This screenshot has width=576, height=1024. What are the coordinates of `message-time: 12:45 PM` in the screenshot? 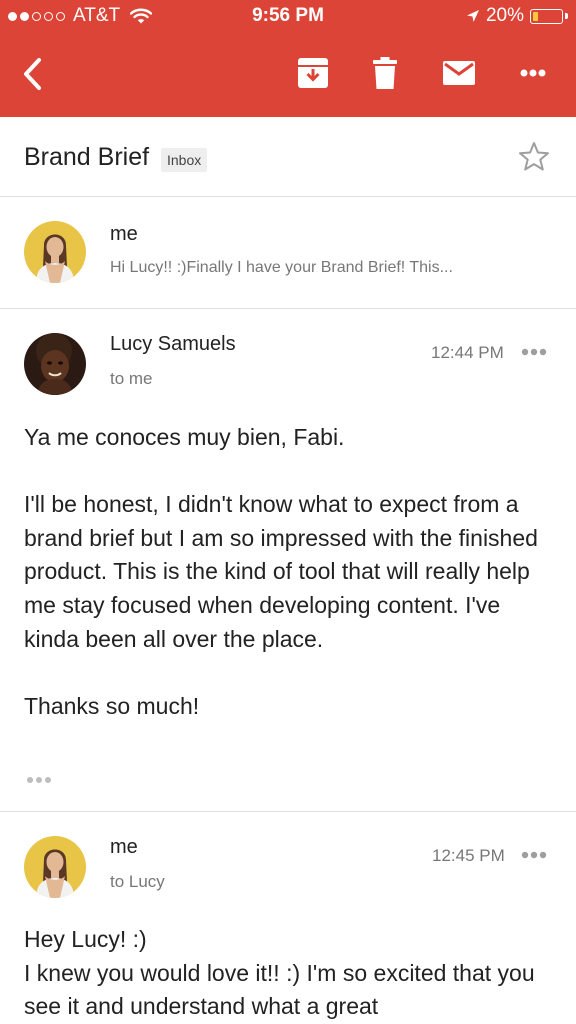 It's located at (468, 855).